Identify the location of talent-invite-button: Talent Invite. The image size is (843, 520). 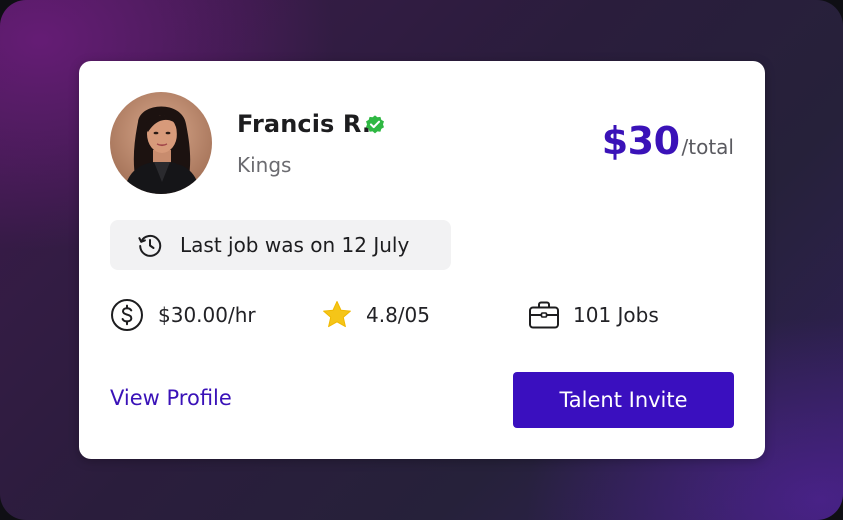
(623, 400).